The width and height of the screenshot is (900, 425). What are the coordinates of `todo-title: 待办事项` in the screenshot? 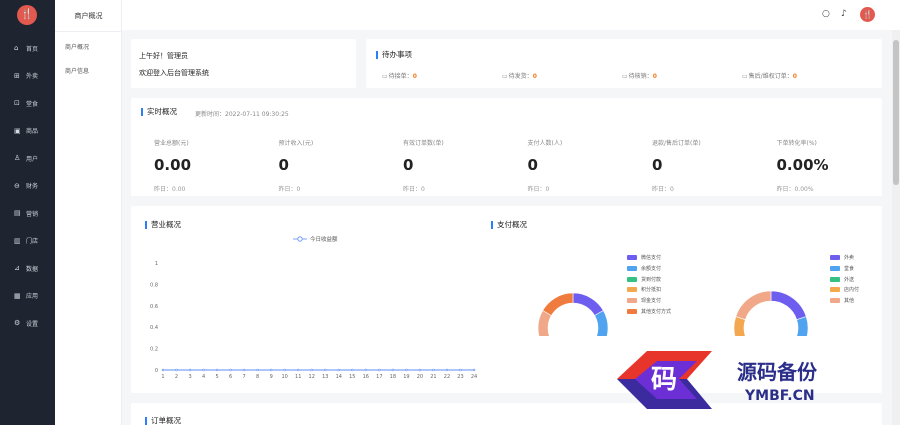 It's located at (394, 55).